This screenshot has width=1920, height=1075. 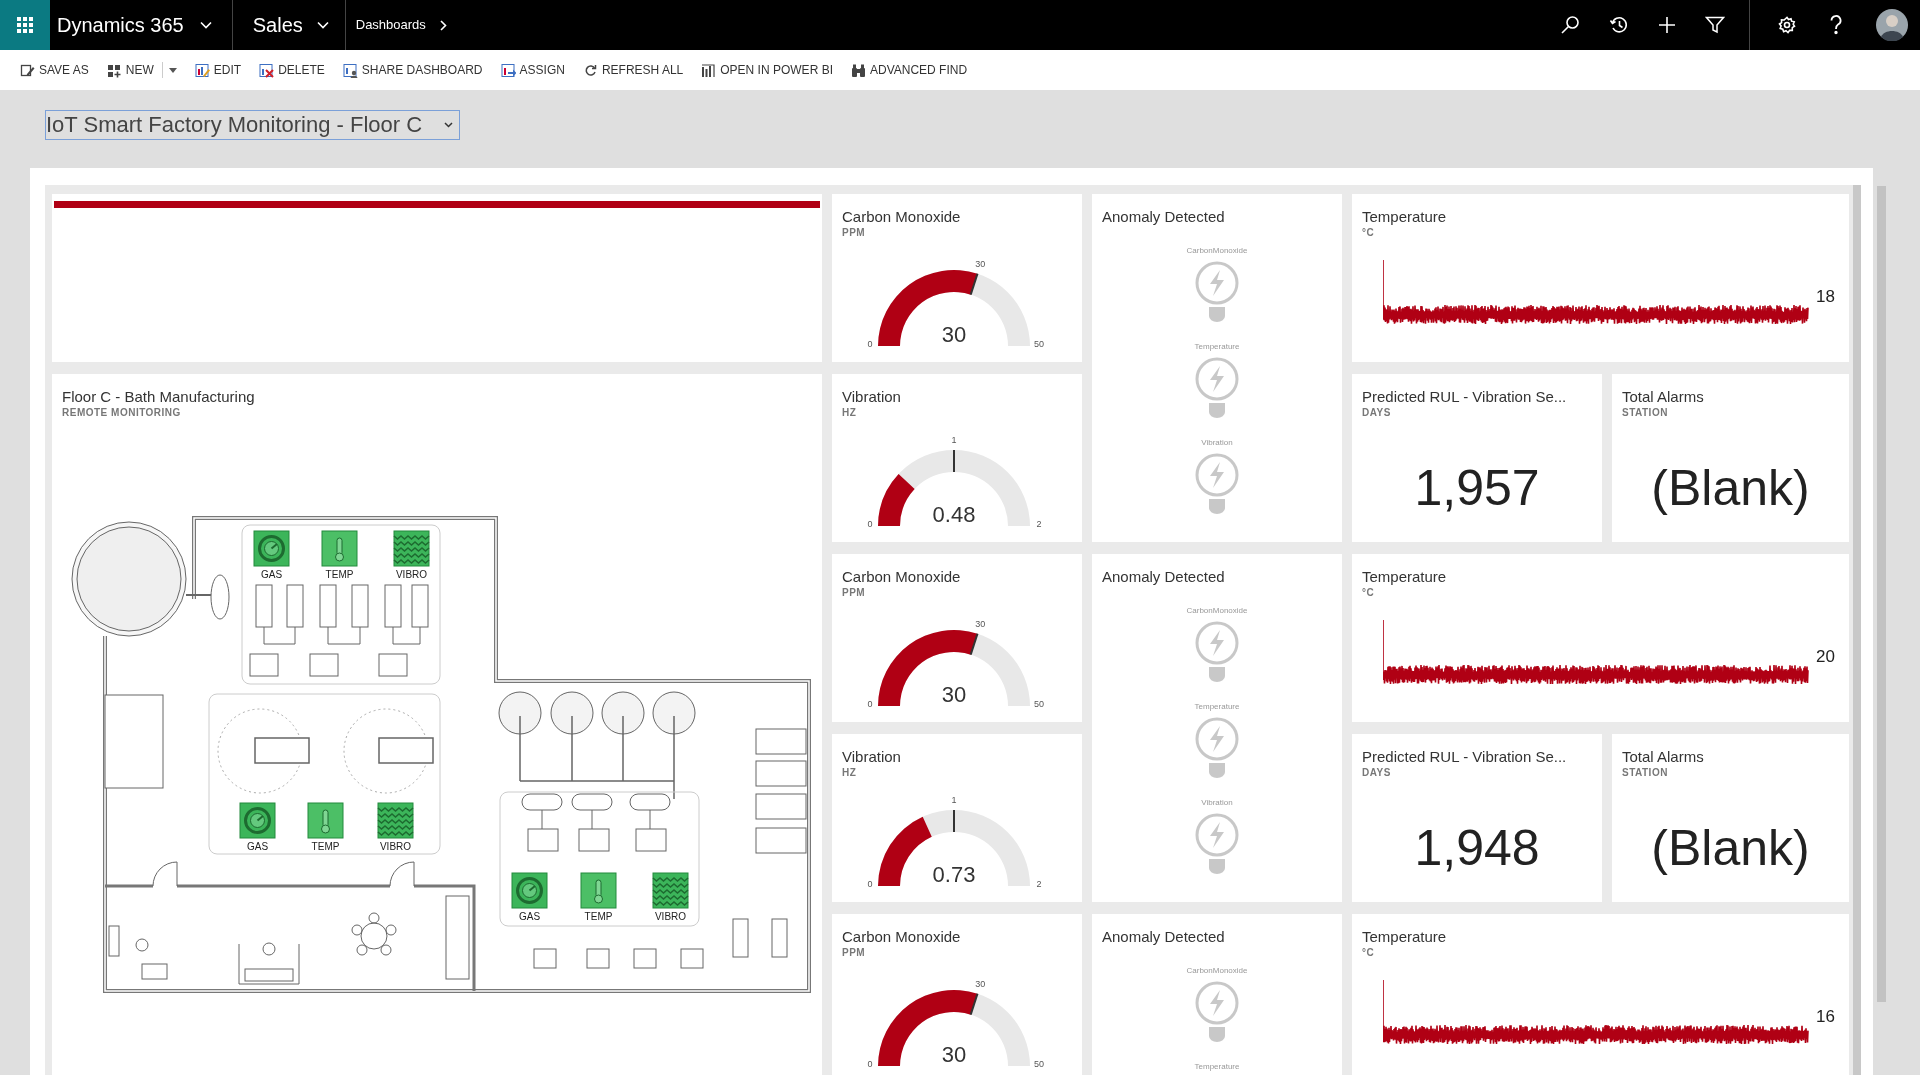 I want to click on app-launcher-button, so click(x=25, y=25).